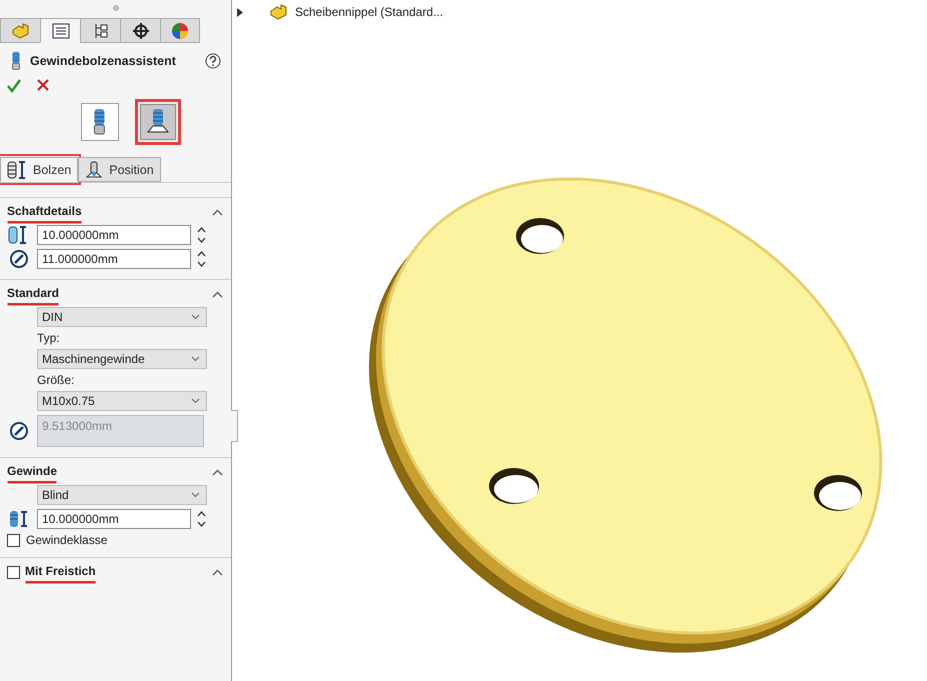 The width and height of the screenshot is (927, 681). I want to click on checkbox-label: Gewindeklasse, so click(67, 540).